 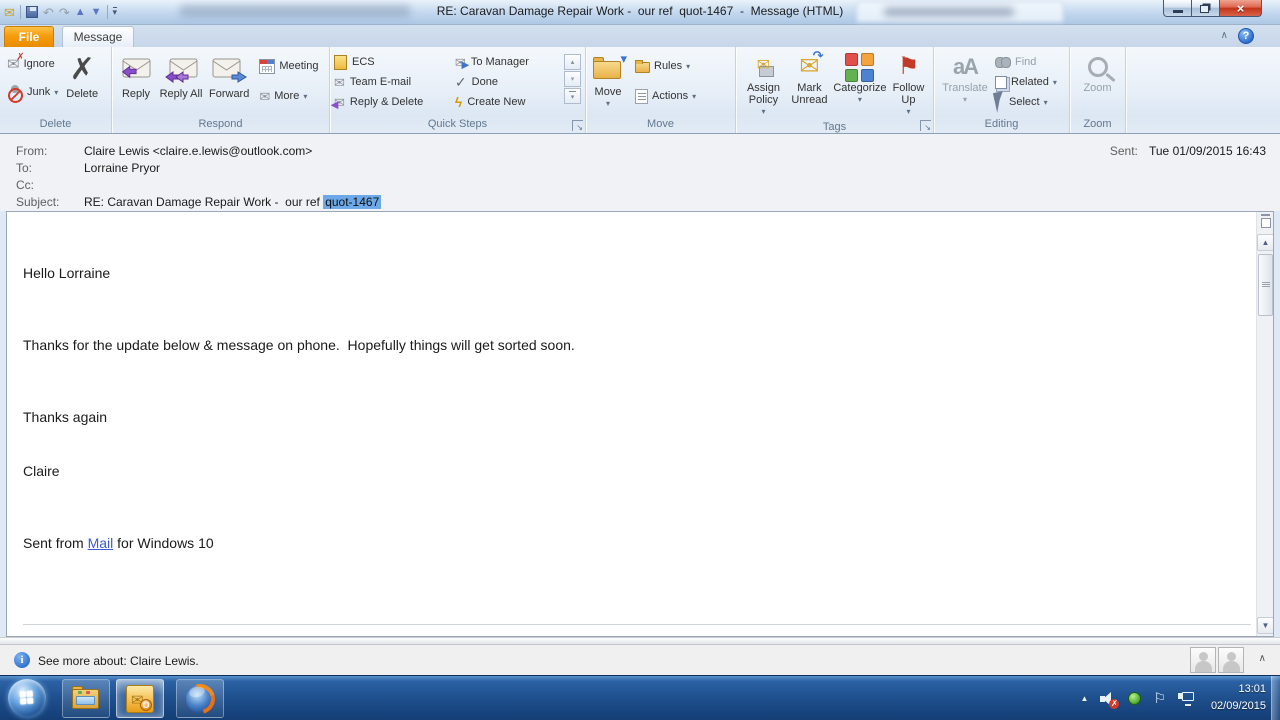 I want to click on taskbar-explorer-button, so click(x=86, y=698).